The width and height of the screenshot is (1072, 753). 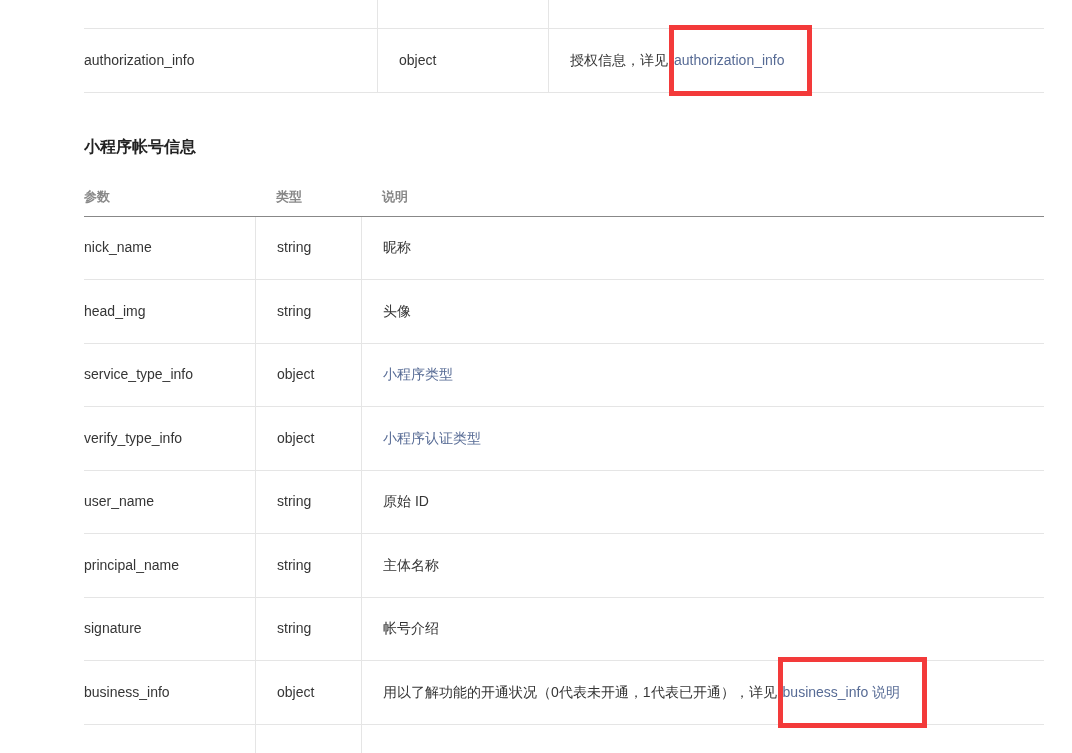 What do you see at coordinates (119, 502) in the screenshot?
I see `table-cell-text: user_name` at bounding box center [119, 502].